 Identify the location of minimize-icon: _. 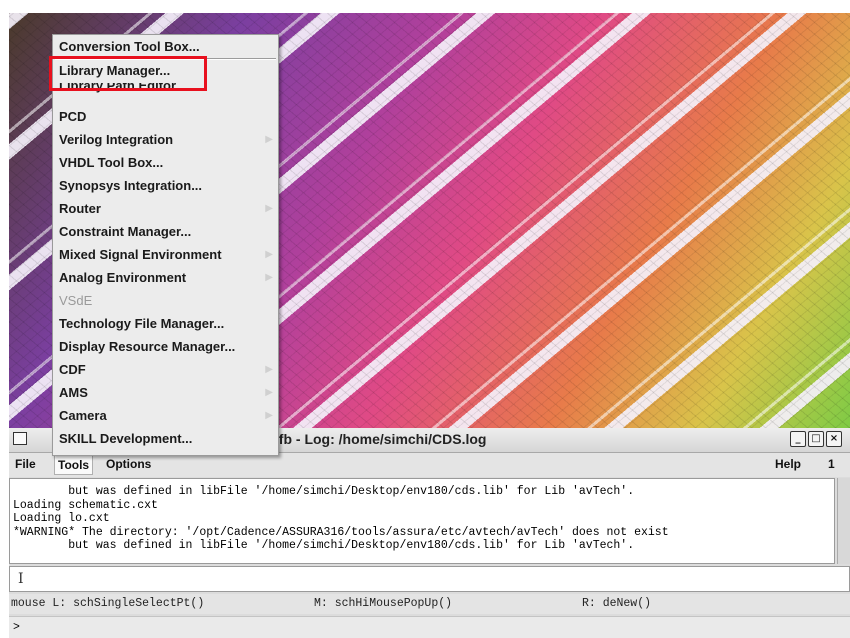
(798, 439).